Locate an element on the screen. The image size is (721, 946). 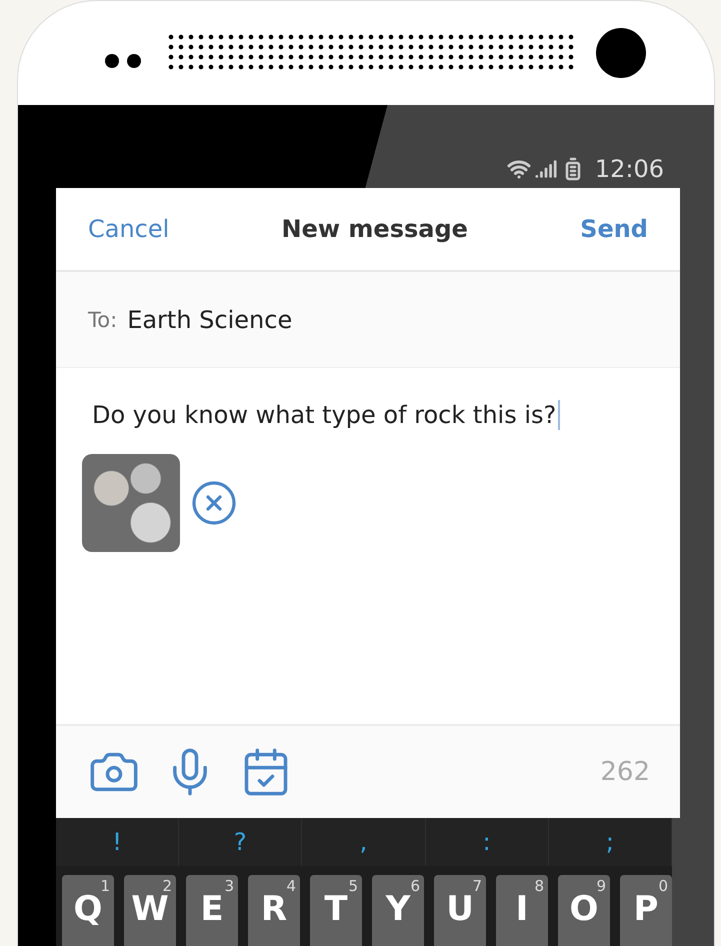
message-text: Do you know what type of rock this is? is located at coordinates (324, 415).